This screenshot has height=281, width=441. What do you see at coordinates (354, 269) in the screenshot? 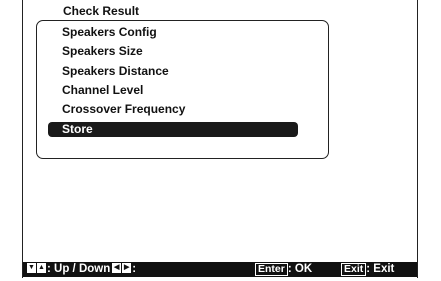
I see `exit-key: Exit` at bounding box center [354, 269].